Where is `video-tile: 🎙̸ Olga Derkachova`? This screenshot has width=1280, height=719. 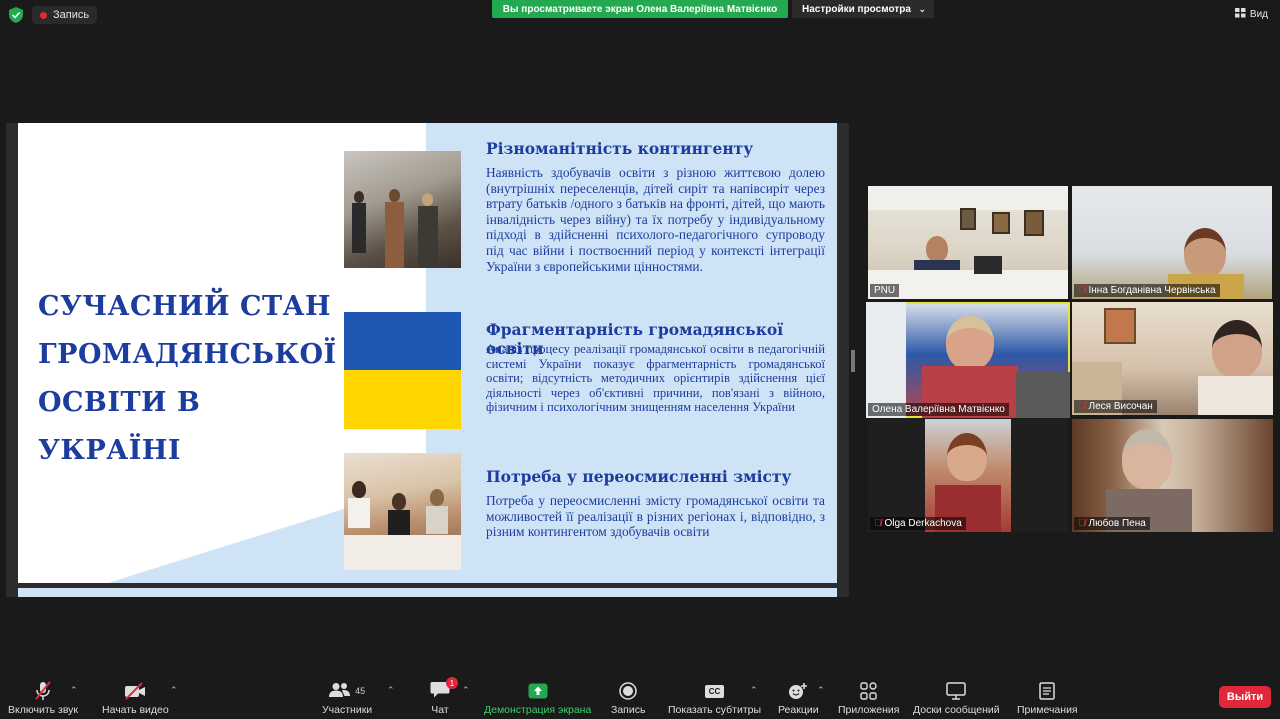 video-tile: 🎙̸ Olga Derkachova is located at coordinates (968, 475).